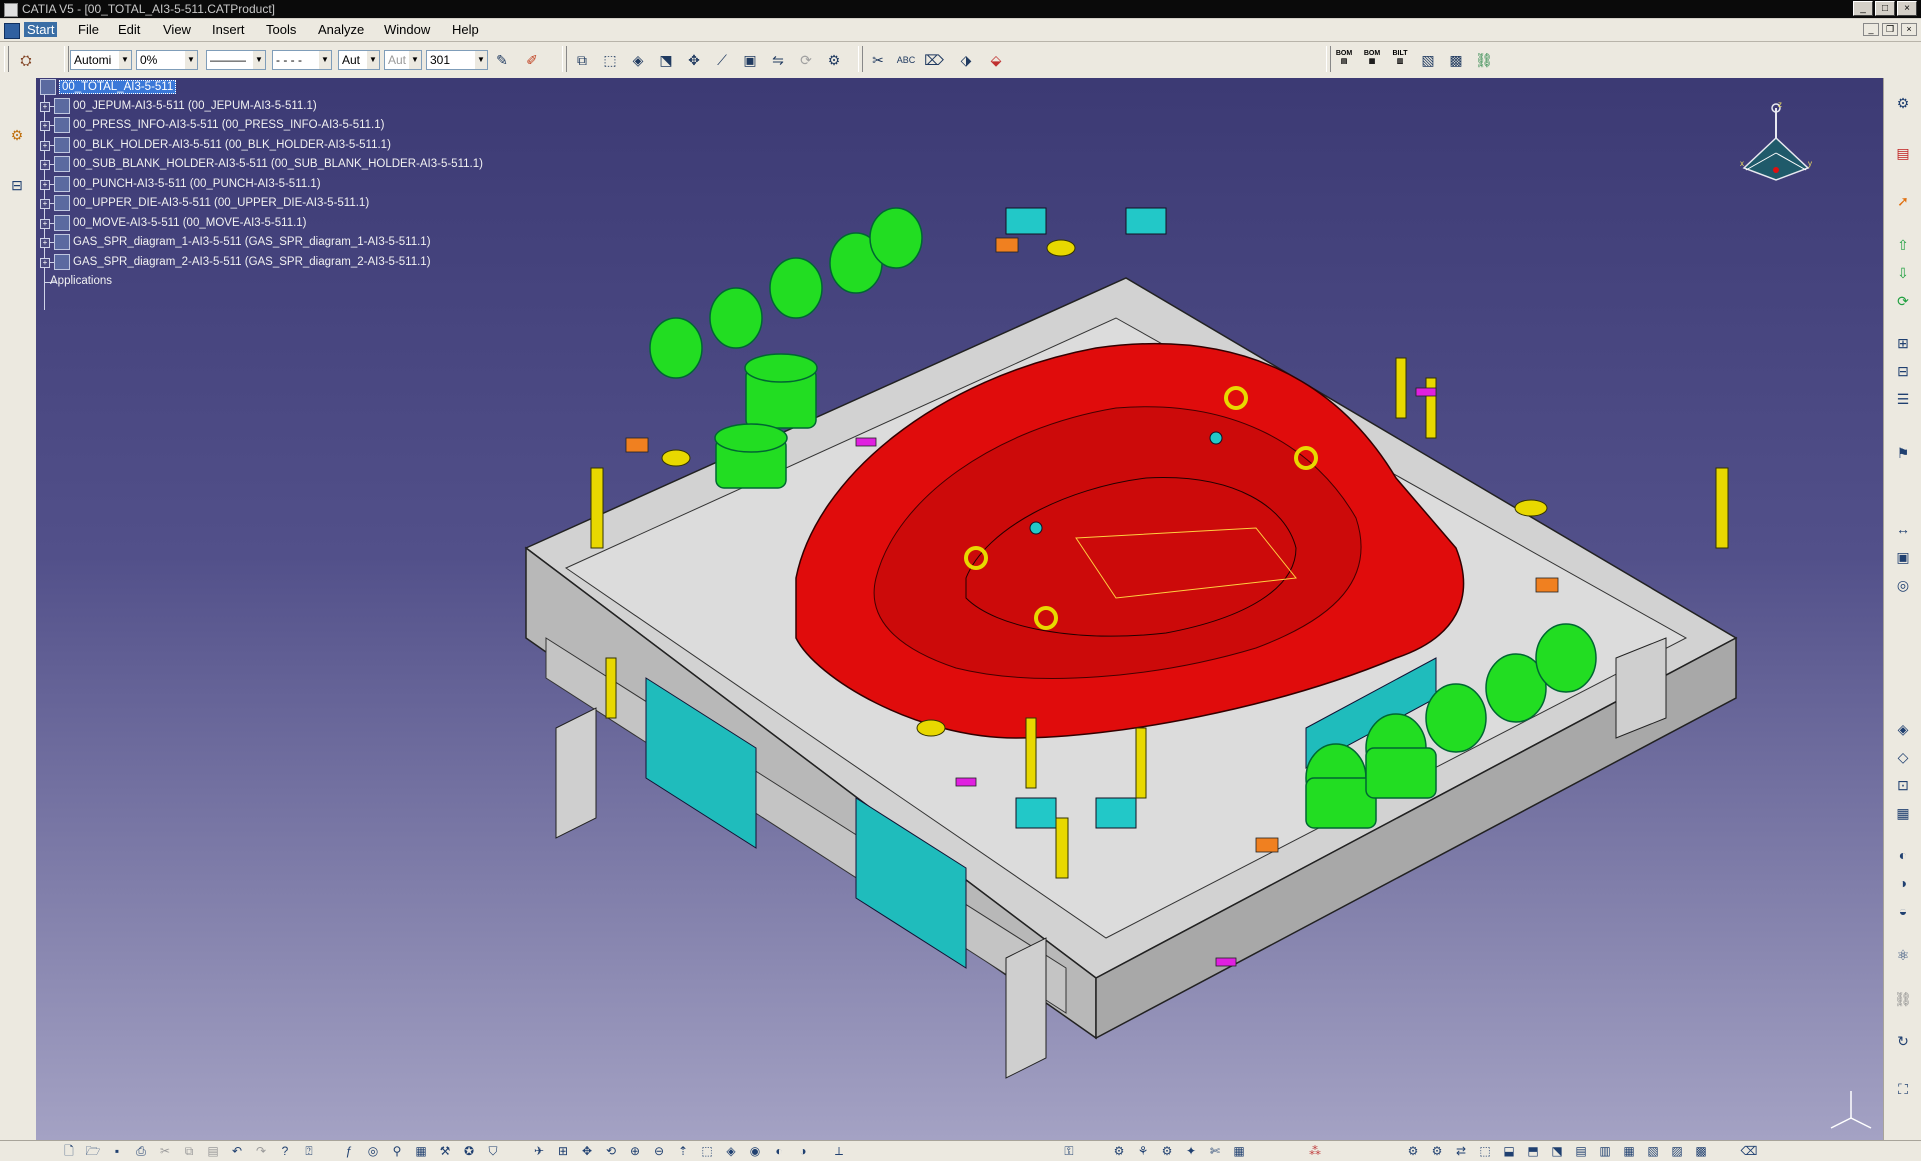 The width and height of the screenshot is (1921, 1161). I want to click on catalog-browser-icon: ⚿, so click(1069, 1151).